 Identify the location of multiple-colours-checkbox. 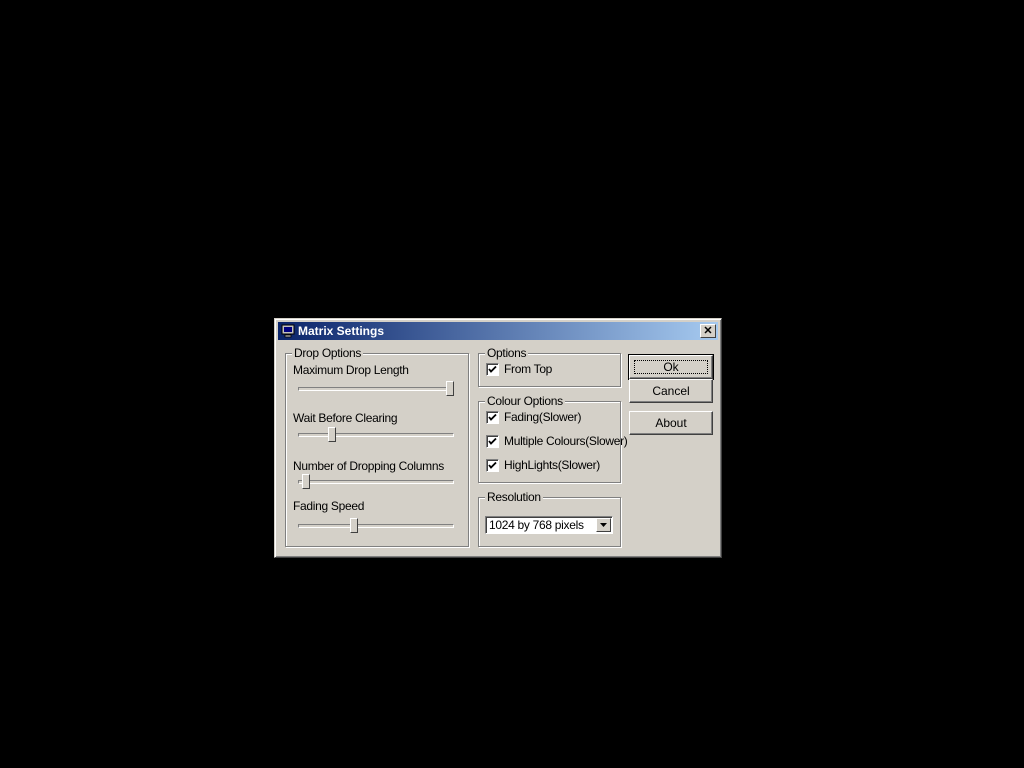
(492, 441).